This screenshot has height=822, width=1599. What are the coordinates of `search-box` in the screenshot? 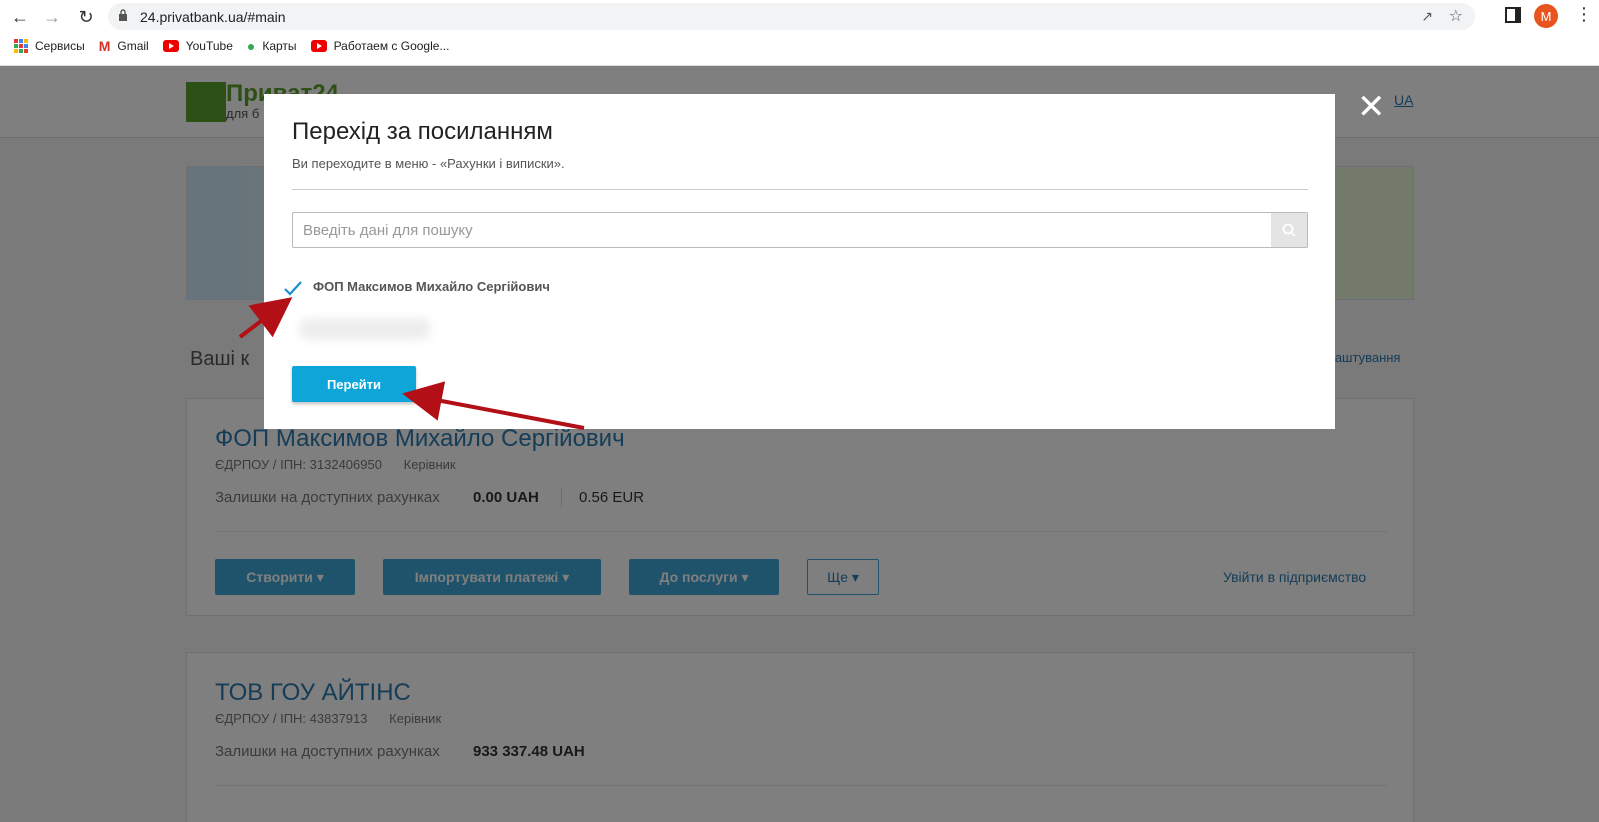 It's located at (800, 230).